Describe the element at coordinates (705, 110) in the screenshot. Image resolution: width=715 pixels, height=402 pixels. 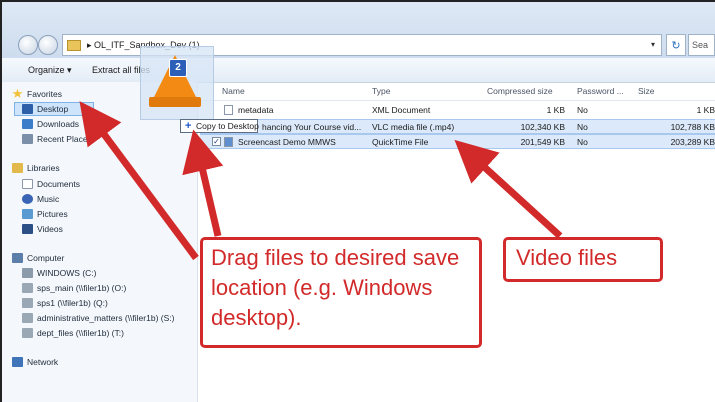
I see `file-size: 1 KB` at that location.